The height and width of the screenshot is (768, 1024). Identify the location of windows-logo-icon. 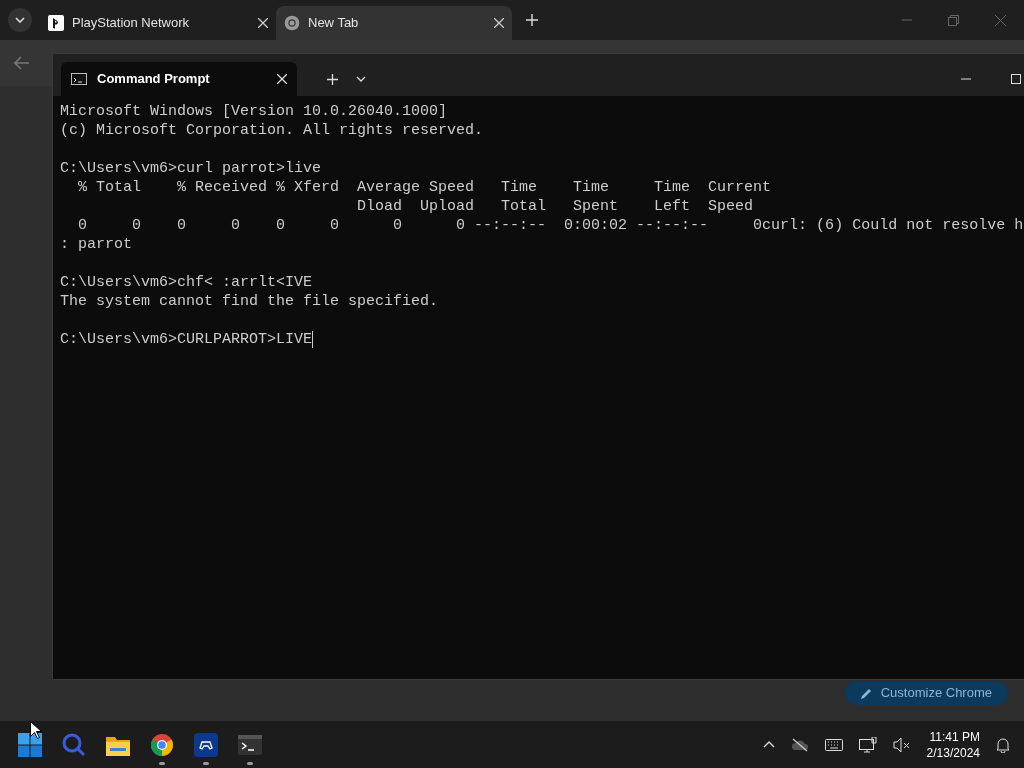
(30, 744).